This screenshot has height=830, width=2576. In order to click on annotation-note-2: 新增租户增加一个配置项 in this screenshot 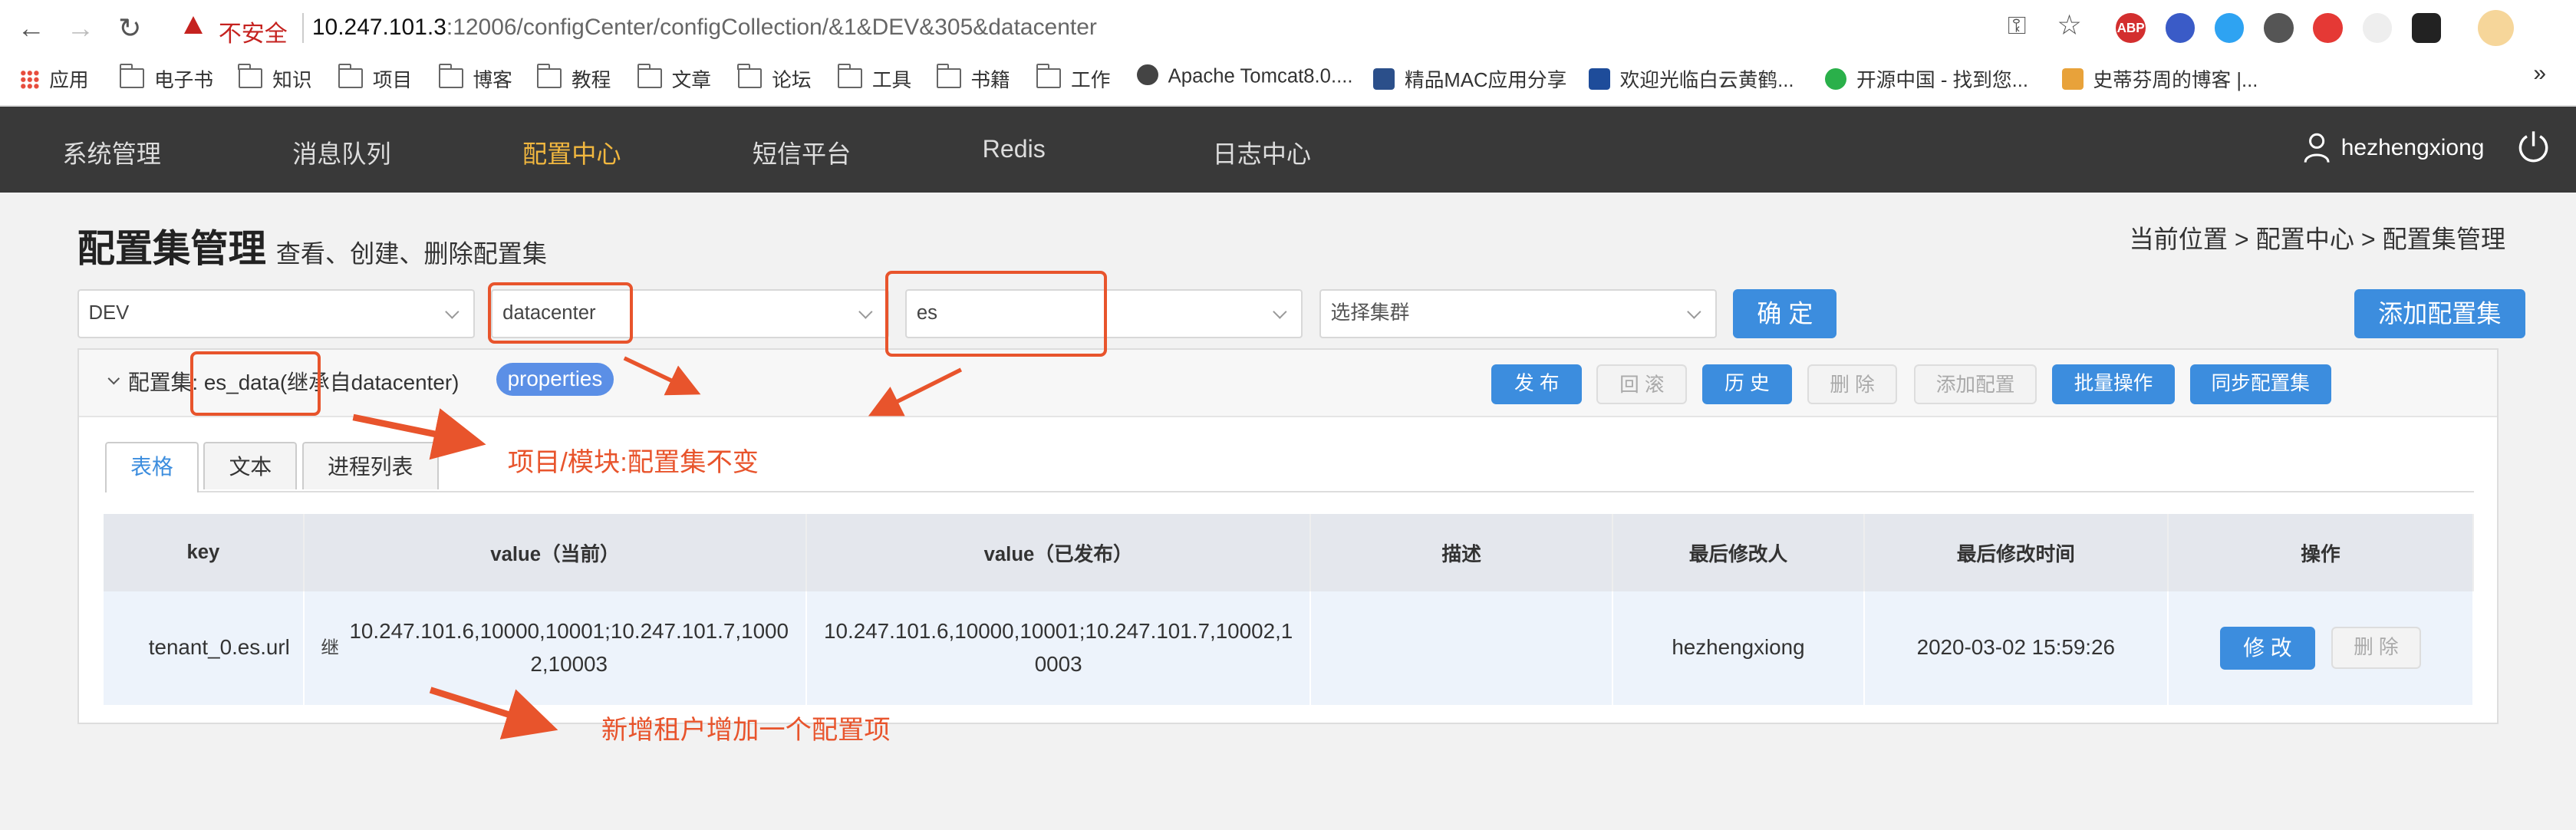, I will do `click(746, 731)`.